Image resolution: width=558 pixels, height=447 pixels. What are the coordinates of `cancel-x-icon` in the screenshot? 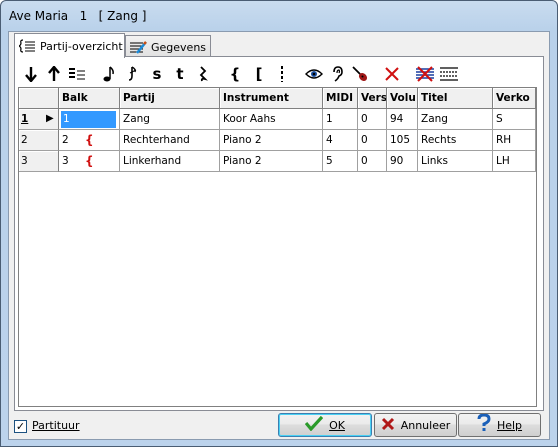 It's located at (388, 425).